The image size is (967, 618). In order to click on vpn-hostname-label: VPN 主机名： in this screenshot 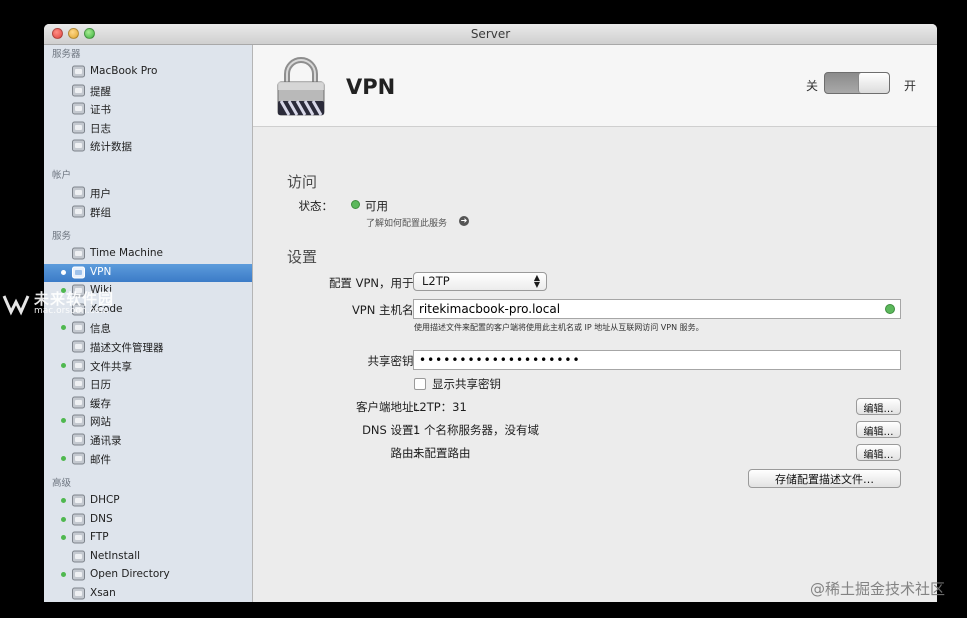, I will do `click(388, 310)`.